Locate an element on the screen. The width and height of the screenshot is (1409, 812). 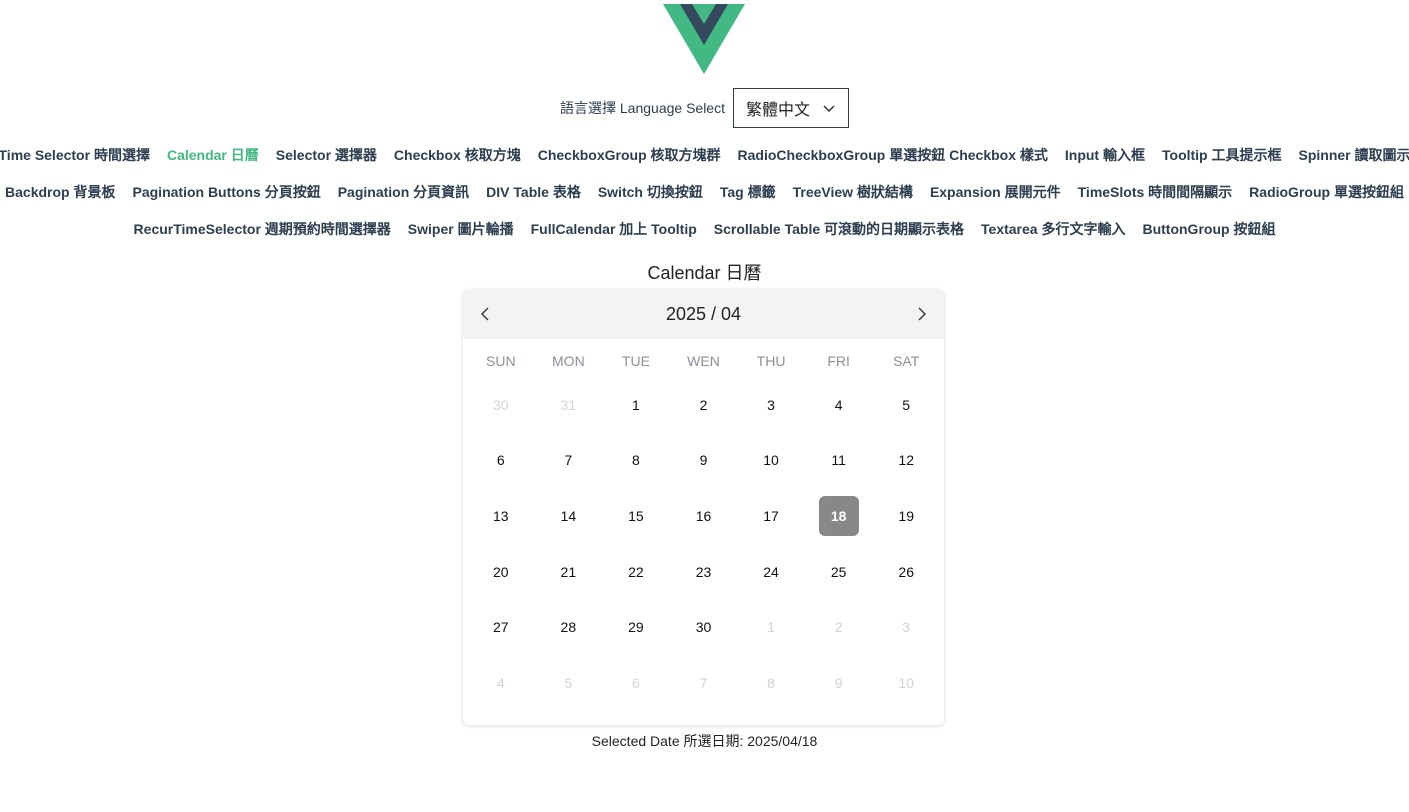
day-number: 3 is located at coordinates (906, 627).